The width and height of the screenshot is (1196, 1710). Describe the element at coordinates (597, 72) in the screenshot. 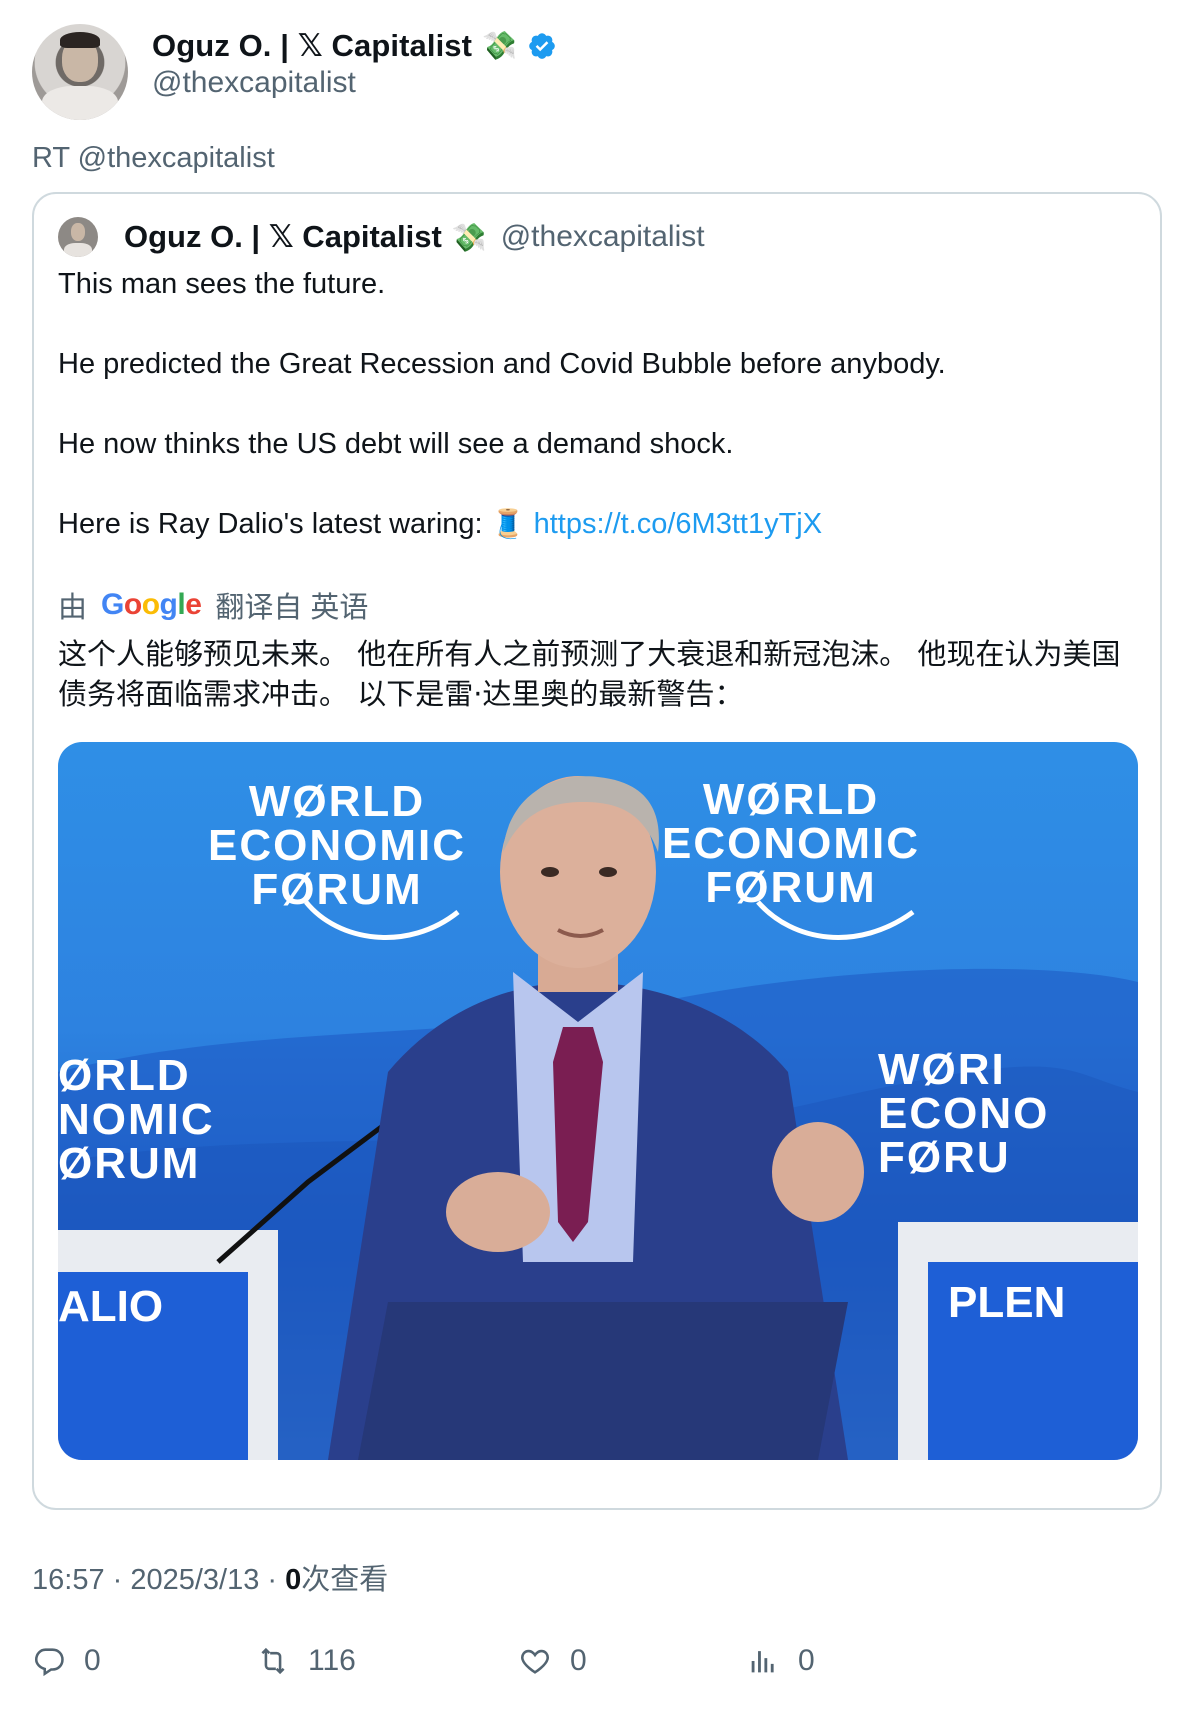

I see `tweet-header: Oguz O. | 𝕏 Capitalist 💸 @thexcapitalist` at that location.